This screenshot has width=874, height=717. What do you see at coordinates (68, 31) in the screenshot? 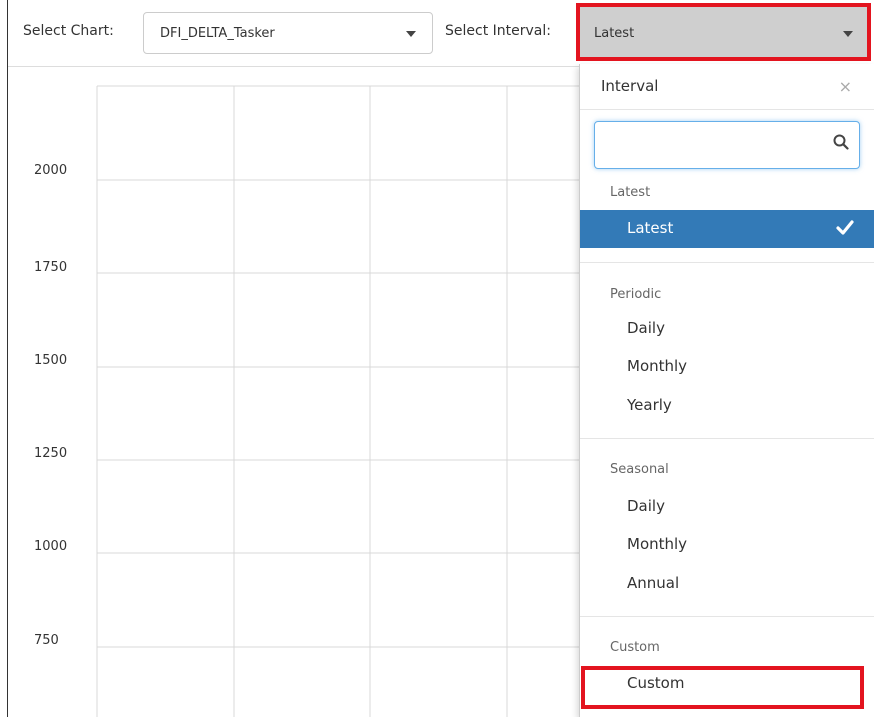
I see `select-chart-label: Select Chart:` at bounding box center [68, 31].